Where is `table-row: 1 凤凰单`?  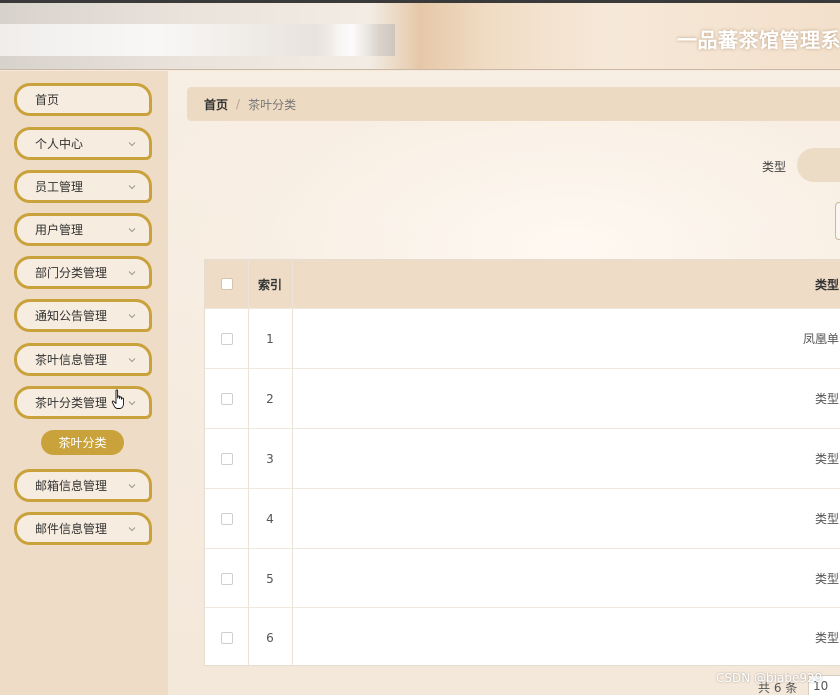 table-row: 1 凤凰单 is located at coordinates (522, 338).